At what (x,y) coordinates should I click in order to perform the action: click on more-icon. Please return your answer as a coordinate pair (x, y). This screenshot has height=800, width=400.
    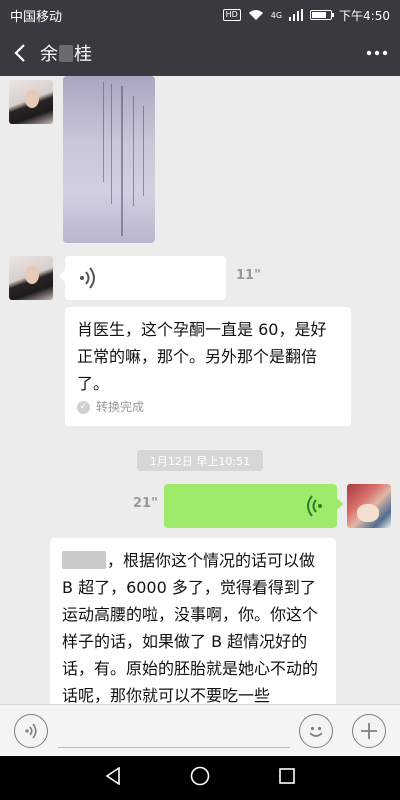
    Looking at the image, I should click on (377, 53).